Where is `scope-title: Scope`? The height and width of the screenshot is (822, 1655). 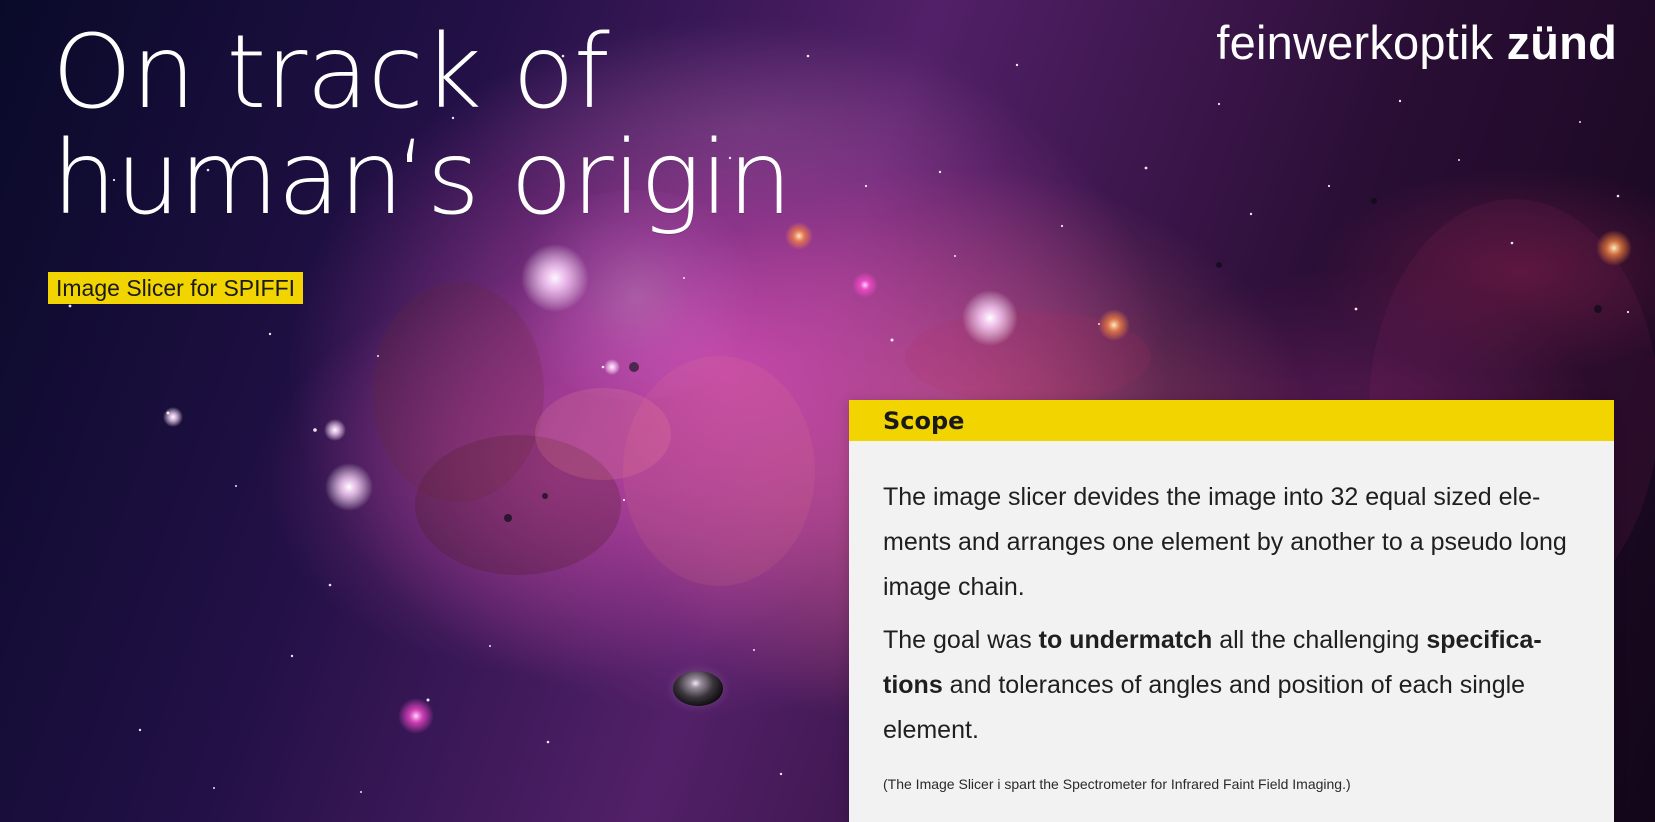
scope-title: Scope is located at coordinates (924, 420).